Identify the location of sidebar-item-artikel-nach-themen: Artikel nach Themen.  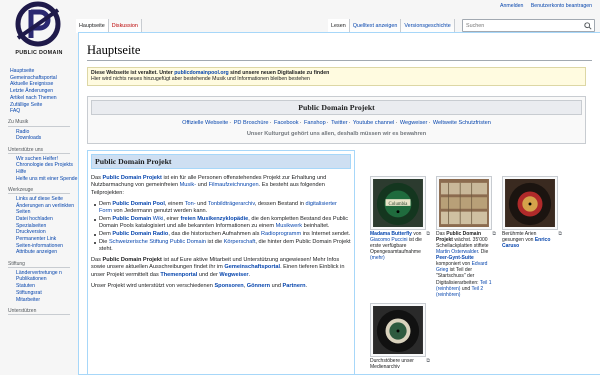
(44, 98).